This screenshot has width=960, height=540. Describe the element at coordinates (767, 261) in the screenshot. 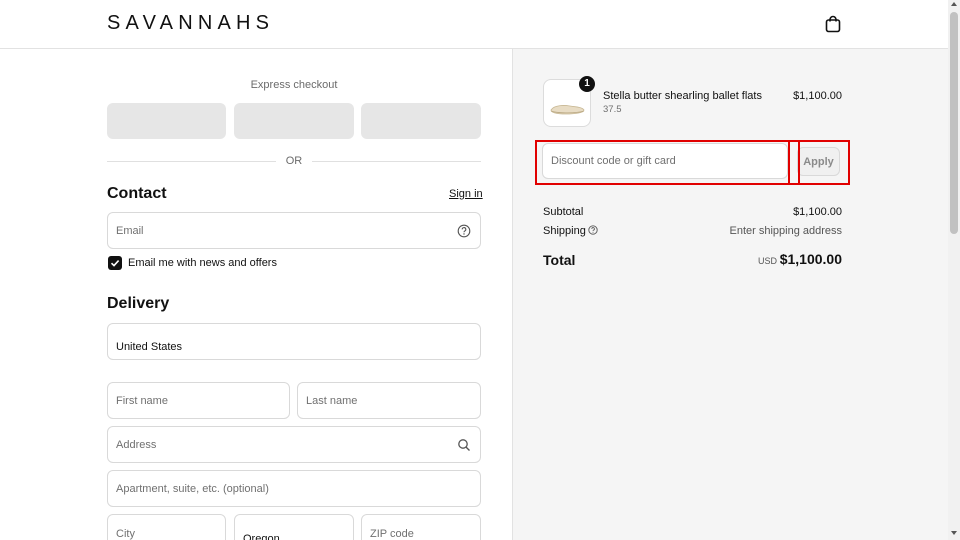

I see `currency-code: USD` at that location.